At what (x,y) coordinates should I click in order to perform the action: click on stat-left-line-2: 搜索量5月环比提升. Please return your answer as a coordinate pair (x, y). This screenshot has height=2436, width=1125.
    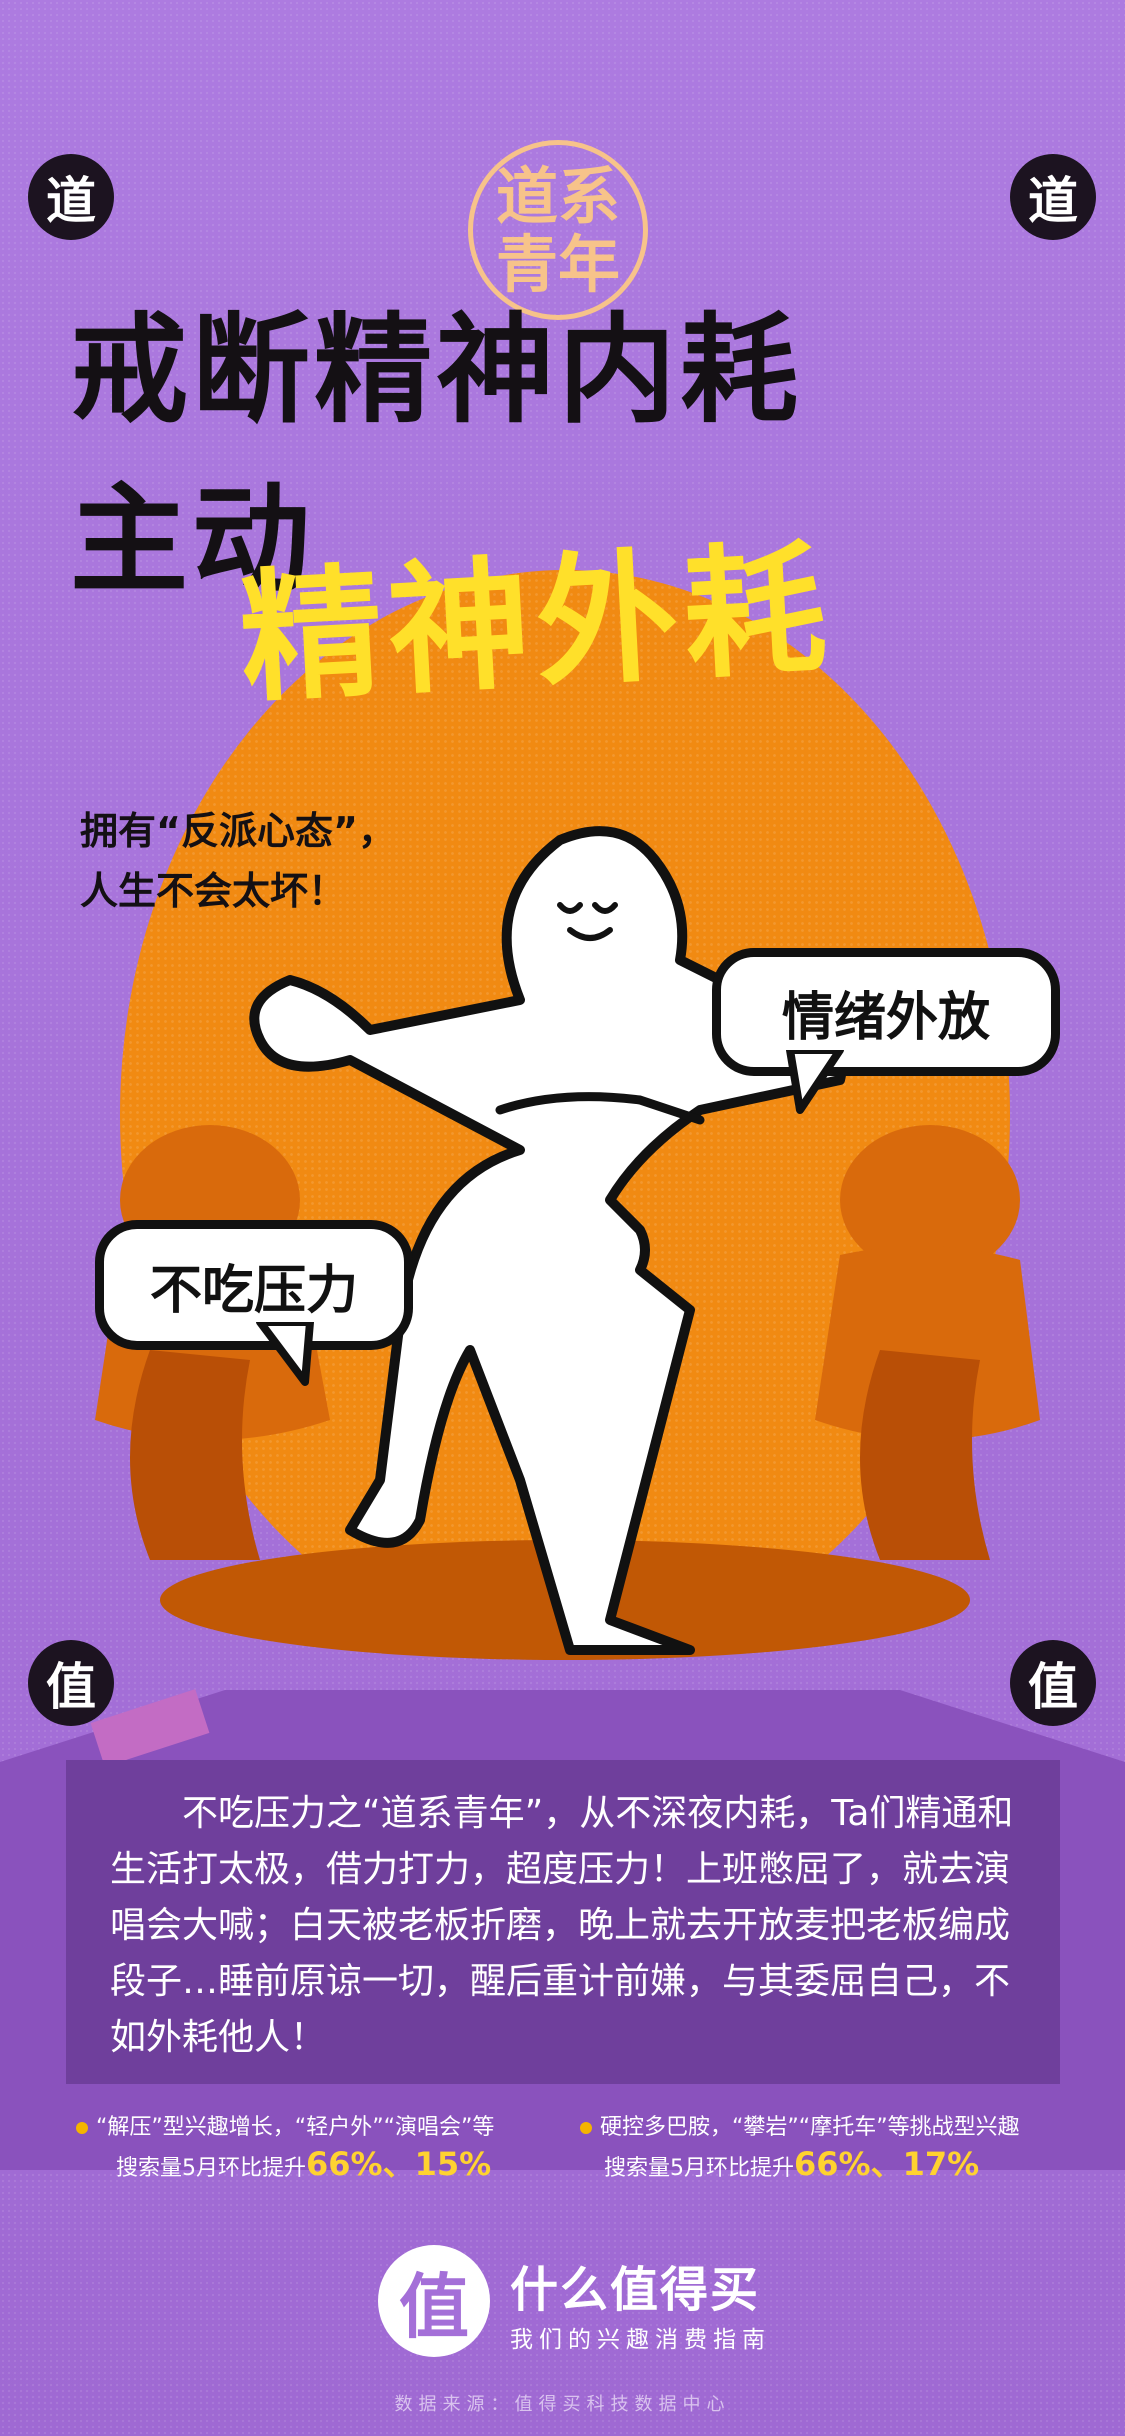
    Looking at the image, I should click on (211, 2168).